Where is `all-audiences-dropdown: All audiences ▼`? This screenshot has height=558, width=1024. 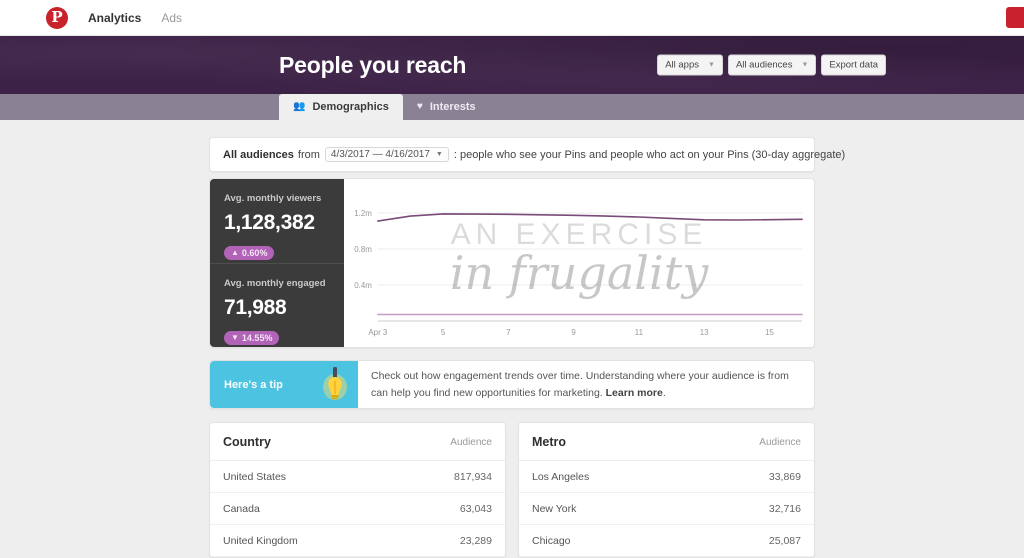
all-audiences-dropdown: All audiences ▼ is located at coordinates (772, 65).